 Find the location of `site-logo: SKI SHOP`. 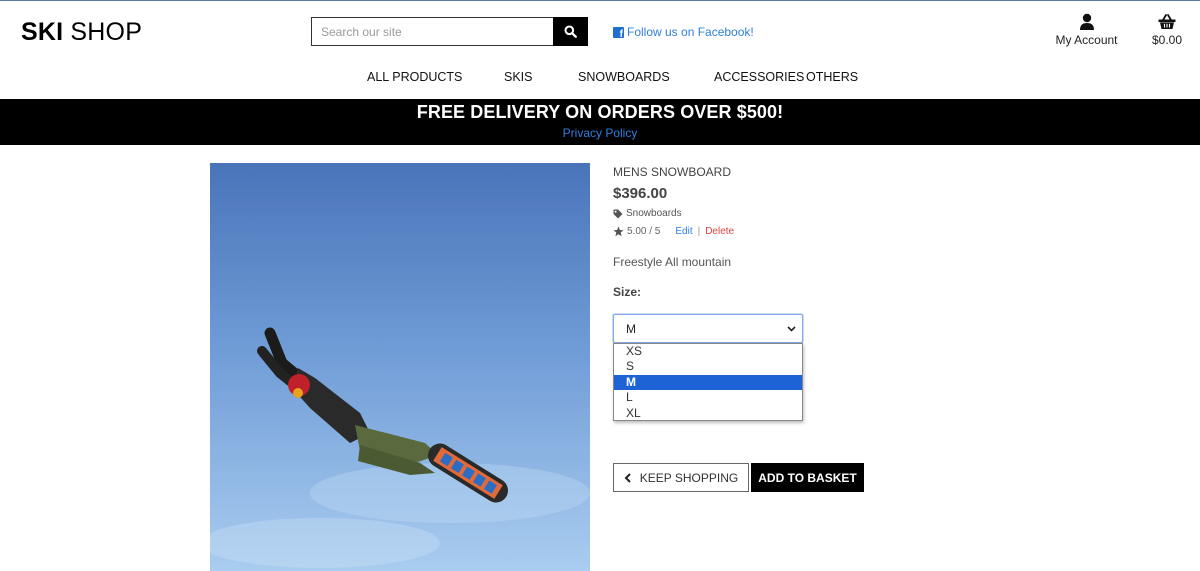

site-logo: SKI SHOP is located at coordinates (81, 32).